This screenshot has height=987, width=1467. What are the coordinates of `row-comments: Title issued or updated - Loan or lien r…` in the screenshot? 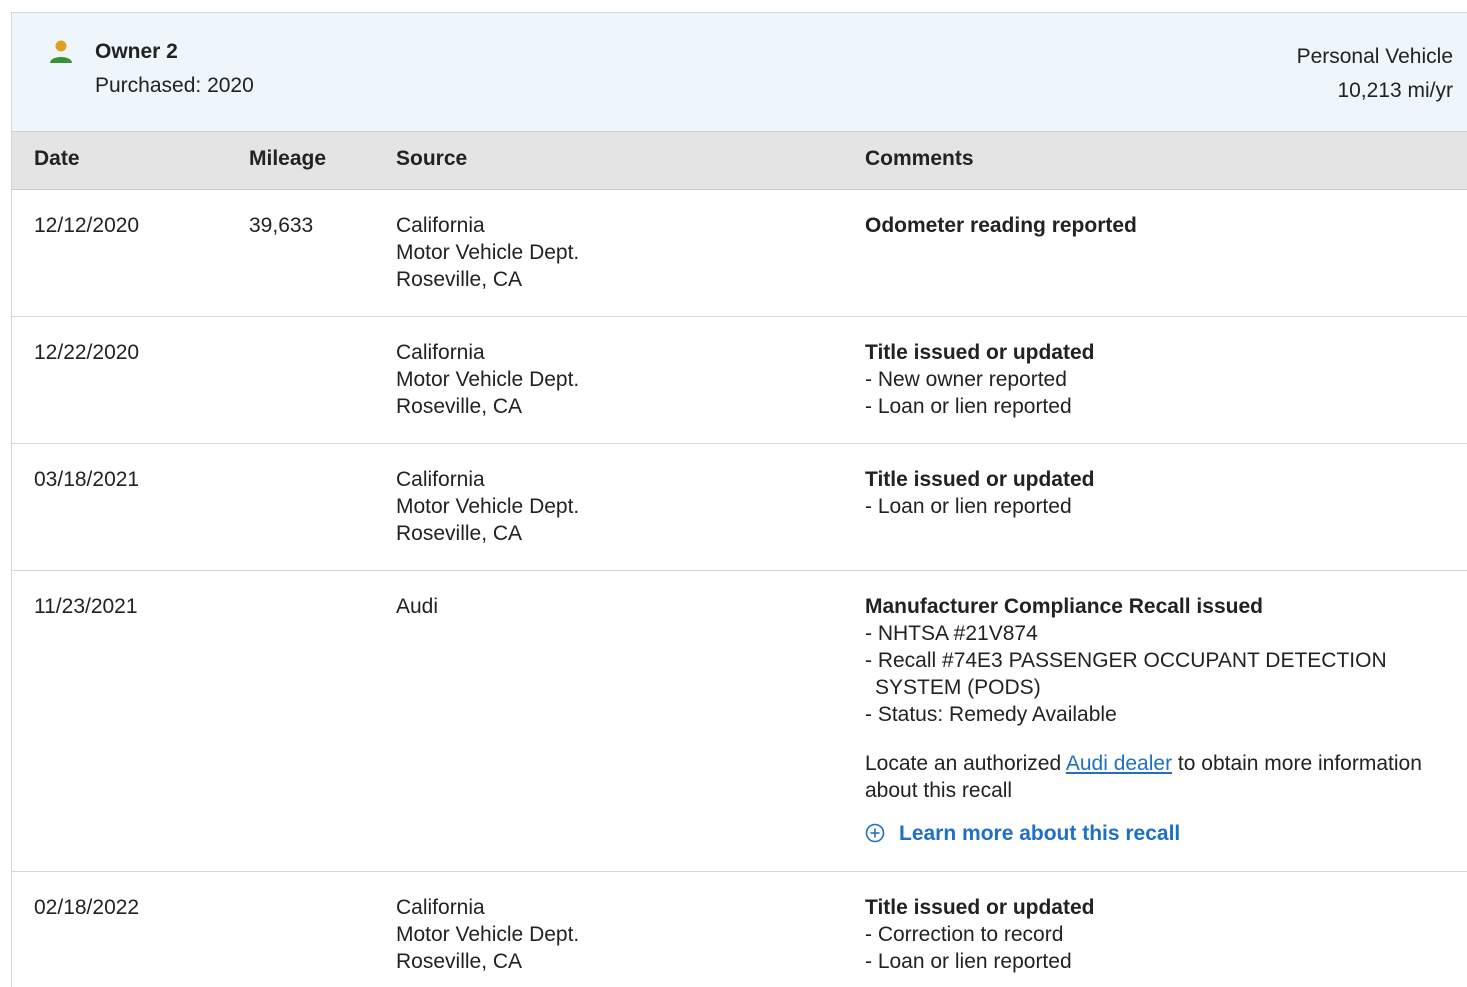 It's located at (1145, 493).